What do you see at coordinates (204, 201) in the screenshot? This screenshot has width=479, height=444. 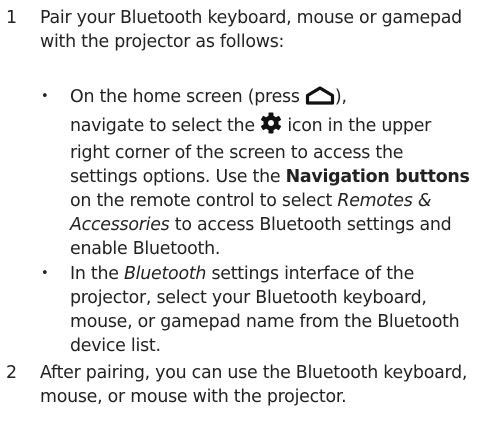 I see `text-segment: on the remote control to select` at bounding box center [204, 201].